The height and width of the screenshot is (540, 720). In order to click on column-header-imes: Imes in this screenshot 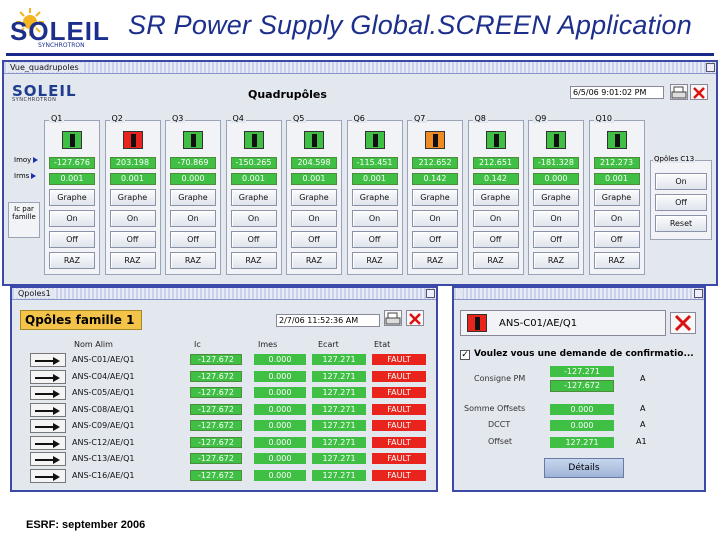, I will do `click(268, 344)`.